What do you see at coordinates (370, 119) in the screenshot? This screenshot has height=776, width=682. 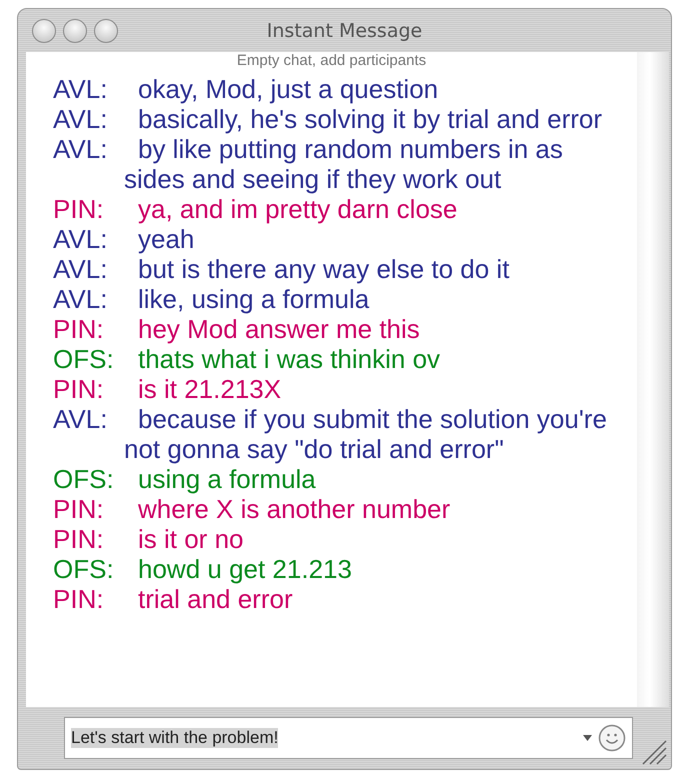 I see `message-text: basically, he's solving it by trial and error` at bounding box center [370, 119].